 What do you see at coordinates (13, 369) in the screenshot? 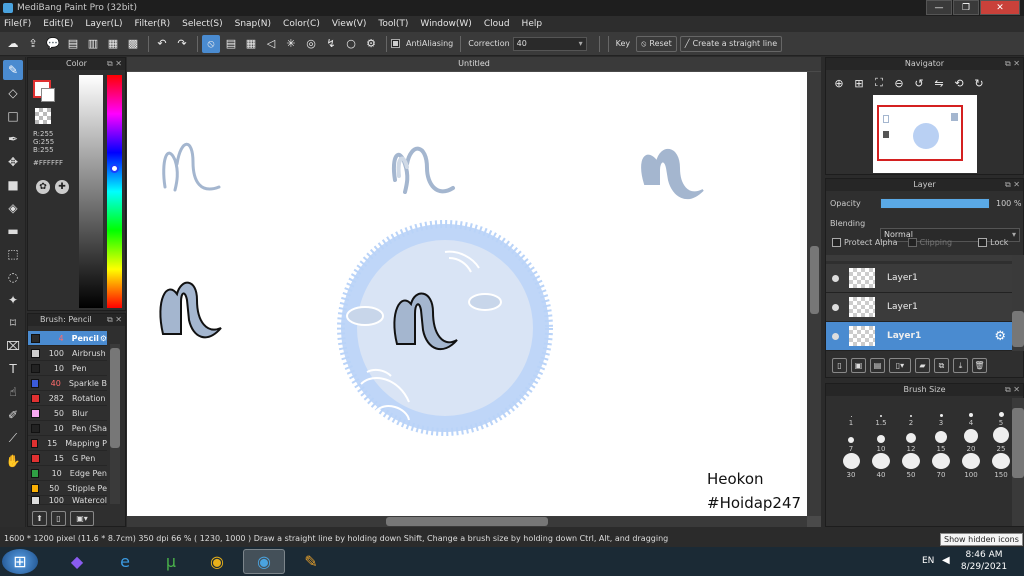
I see `text-tool-icon: T` at bounding box center [13, 369].